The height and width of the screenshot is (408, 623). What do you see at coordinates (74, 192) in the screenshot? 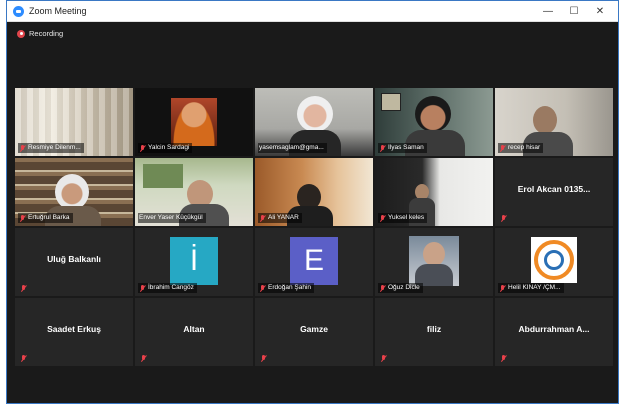
I see `participant-tile: Ertuğrul Barka` at bounding box center [74, 192].